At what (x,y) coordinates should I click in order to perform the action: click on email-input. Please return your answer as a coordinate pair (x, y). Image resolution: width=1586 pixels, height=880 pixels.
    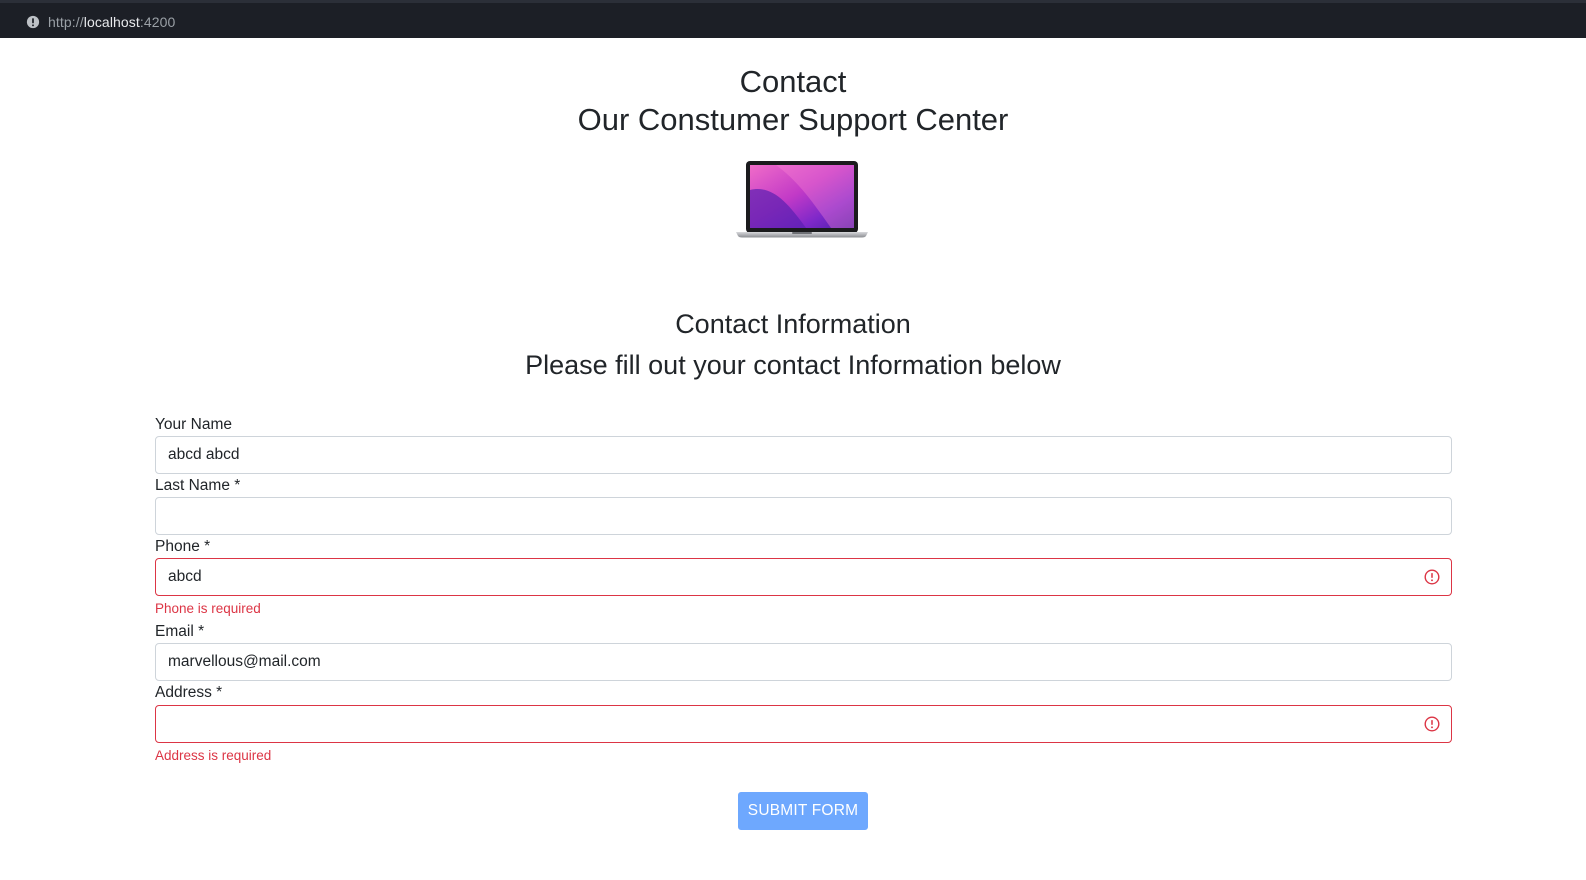
    Looking at the image, I should click on (803, 662).